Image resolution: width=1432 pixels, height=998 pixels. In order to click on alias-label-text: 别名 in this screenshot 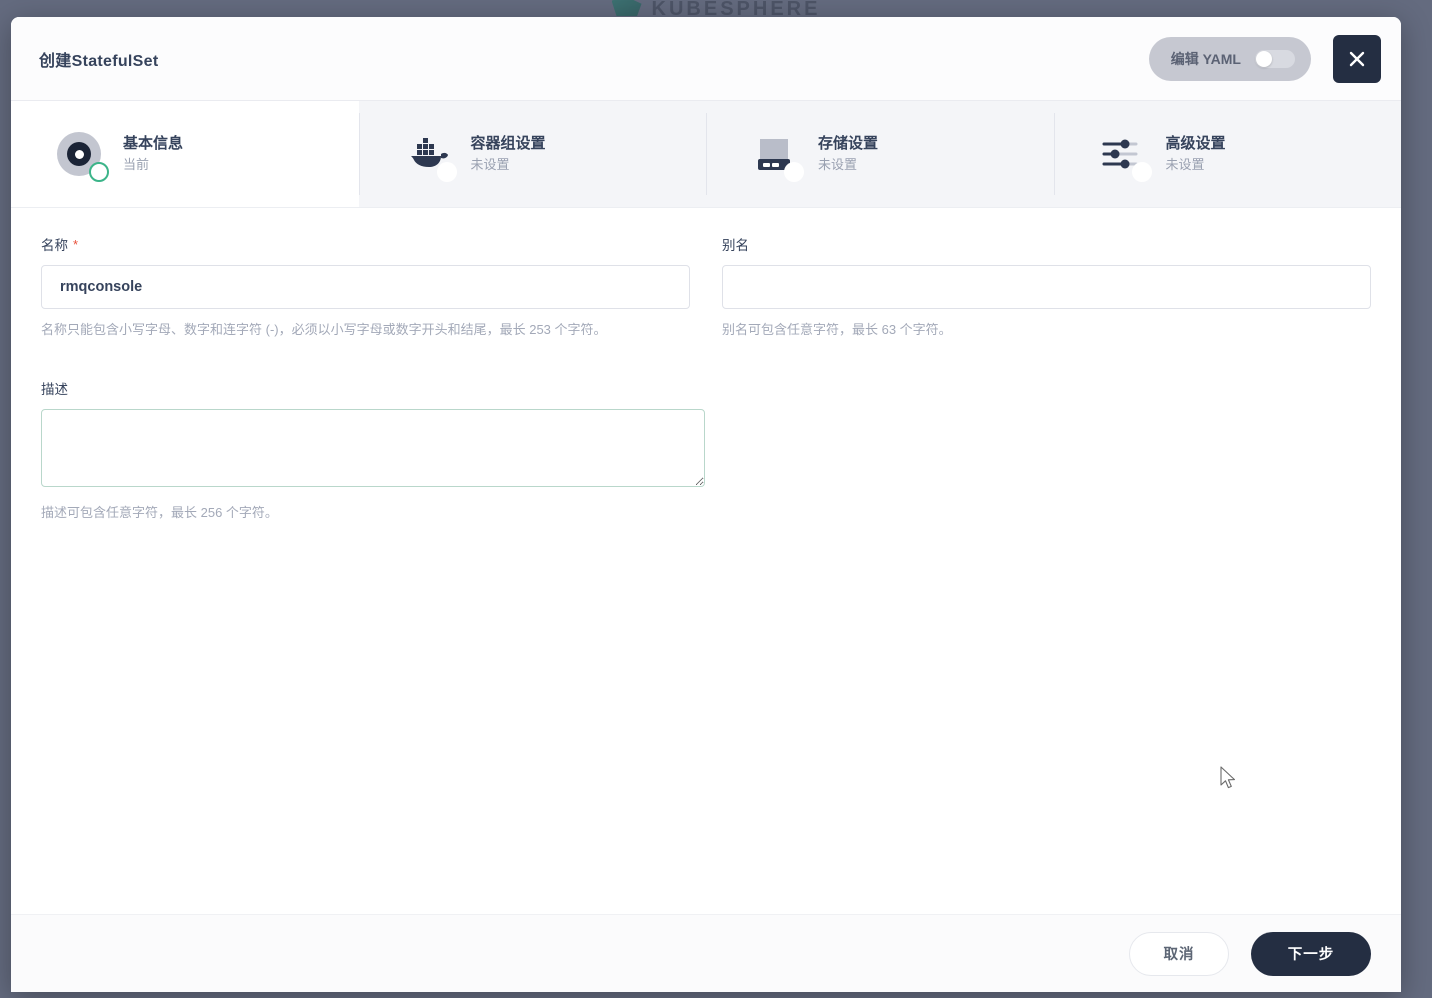, I will do `click(735, 245)`.